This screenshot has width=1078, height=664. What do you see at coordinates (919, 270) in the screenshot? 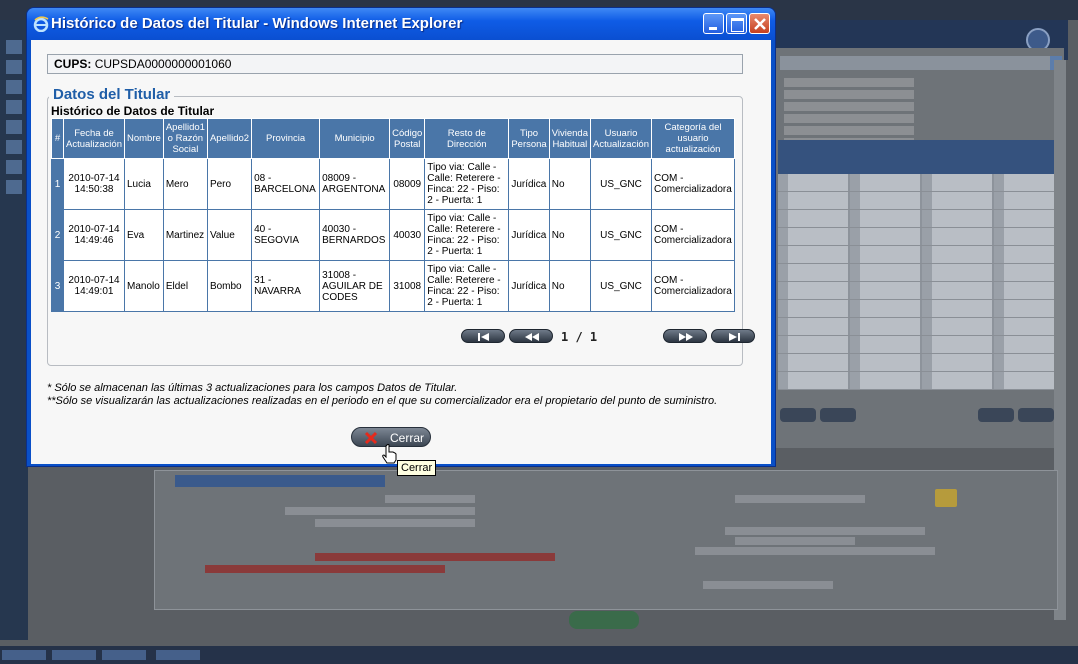
I see `background-grid` at bounding box center [919, 270].